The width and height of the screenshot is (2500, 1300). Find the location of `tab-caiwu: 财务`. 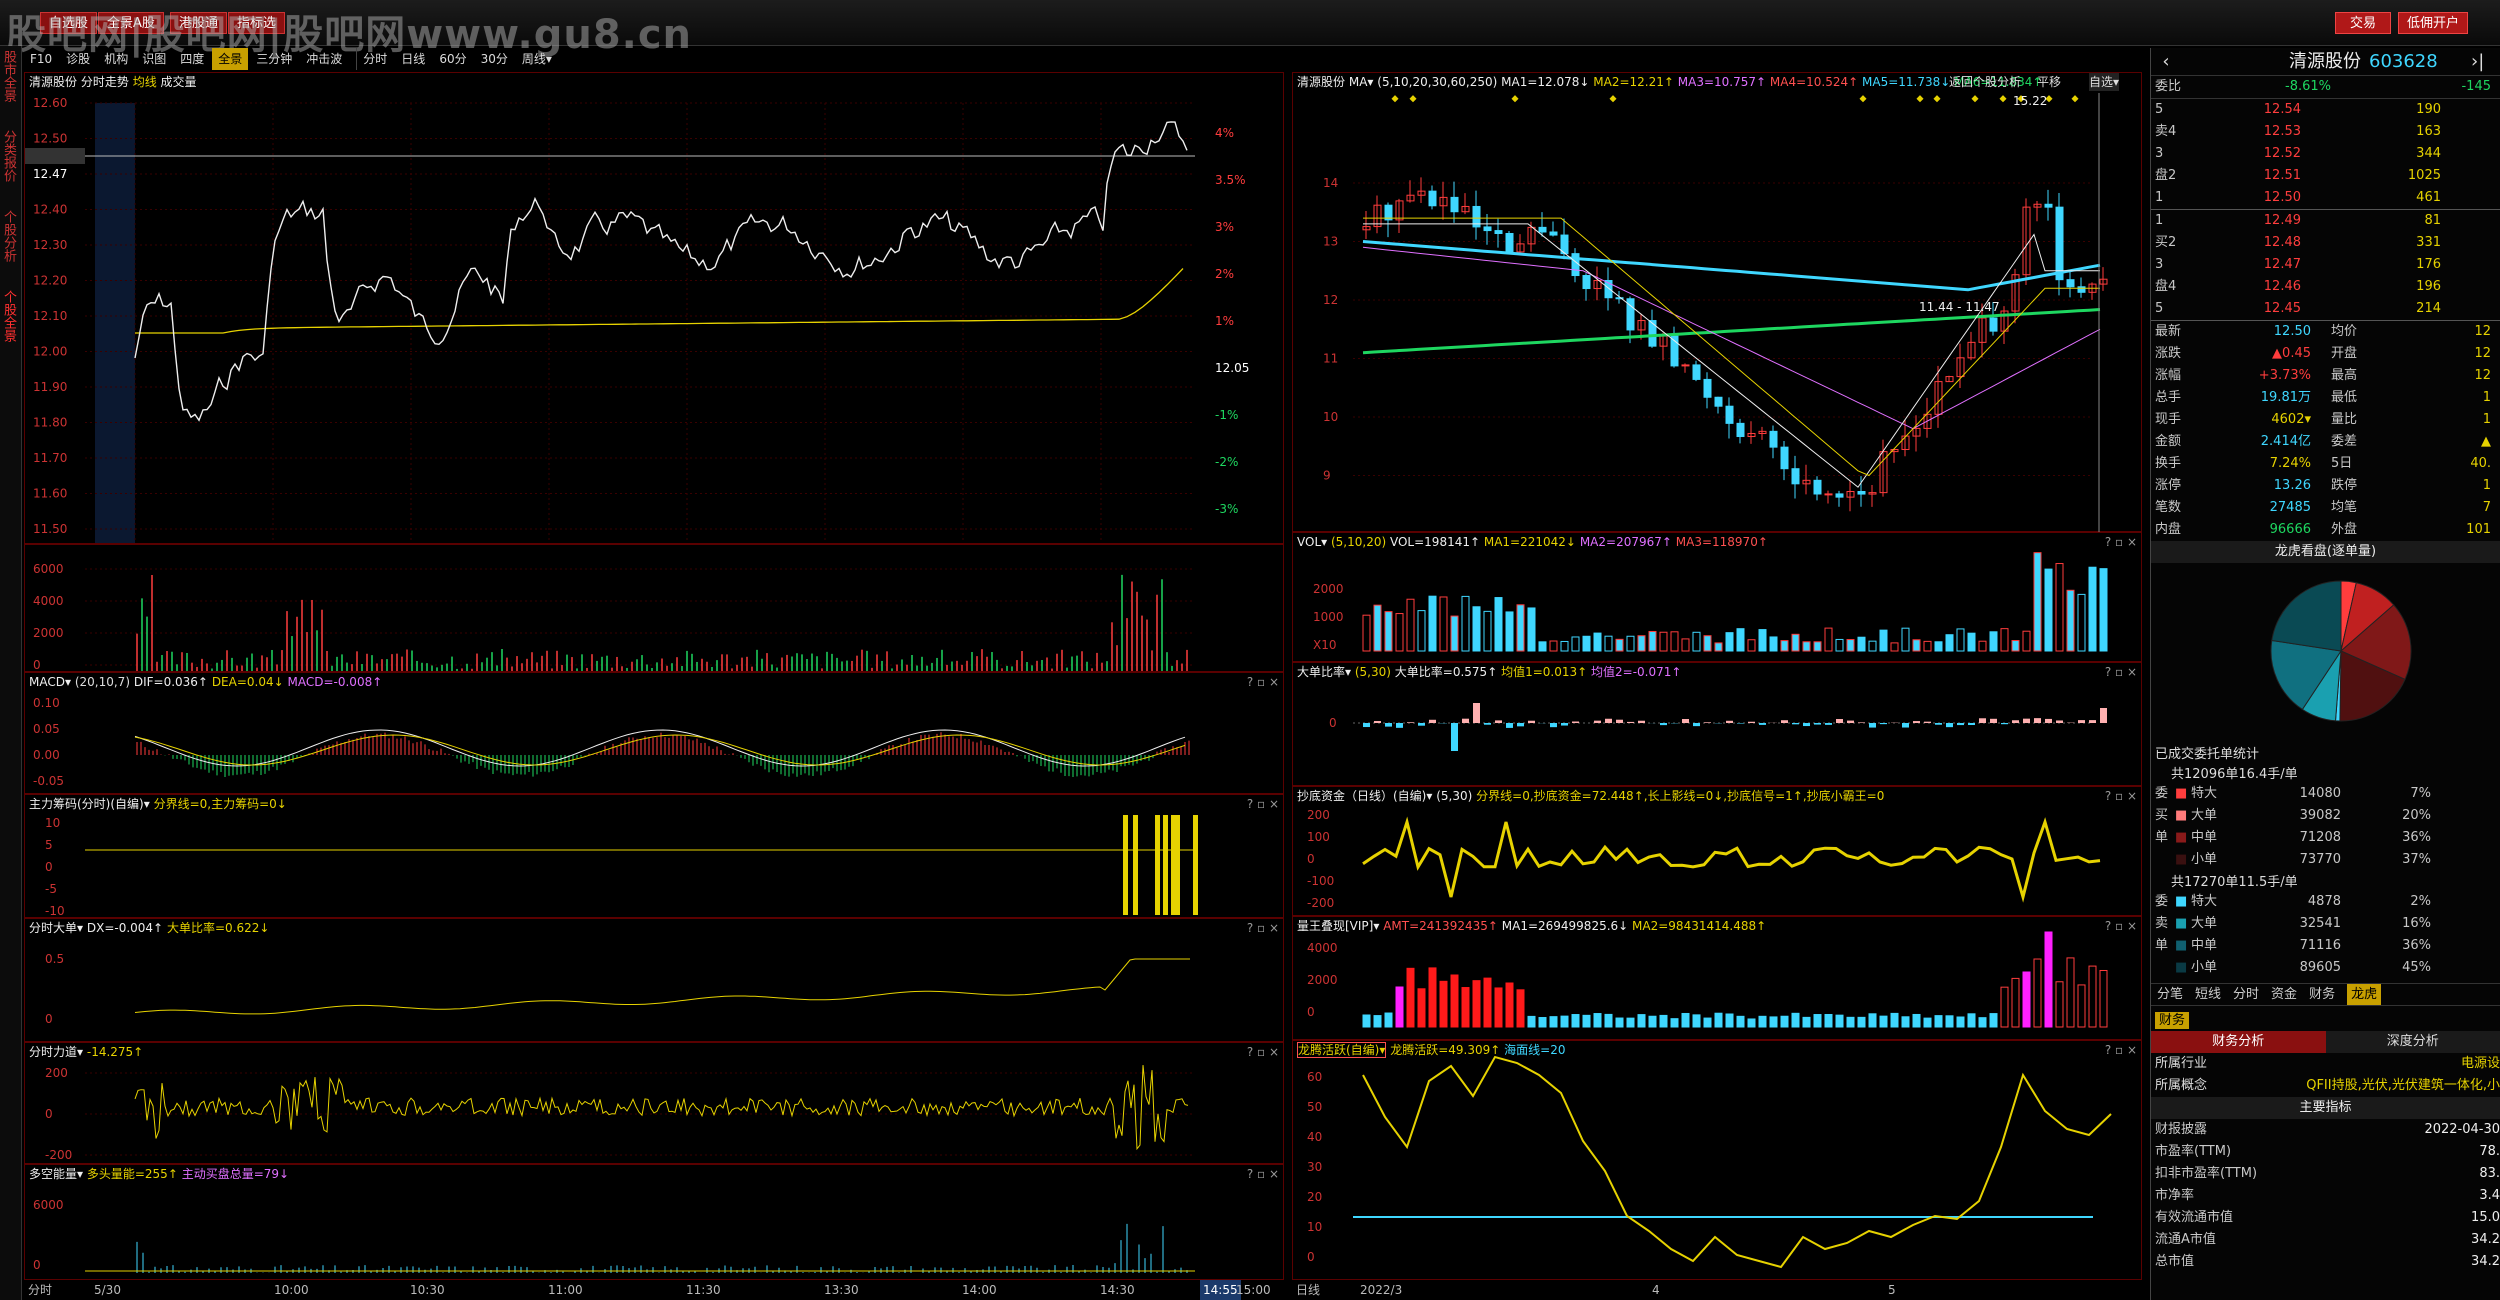

tab-caiwu: 财务 is located at coordinates (2322, 994).